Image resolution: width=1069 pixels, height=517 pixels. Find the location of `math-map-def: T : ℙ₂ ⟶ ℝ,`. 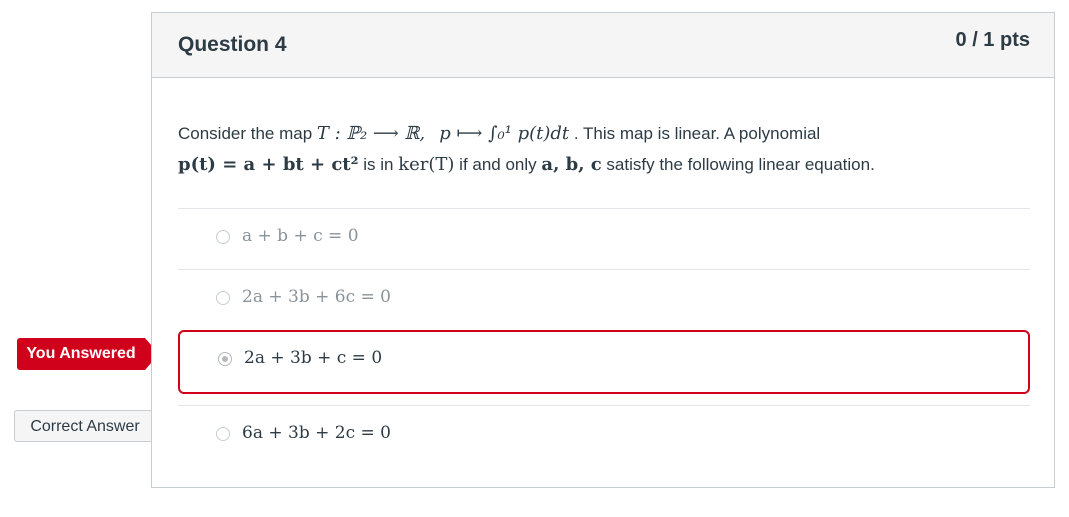

math-map-def: T : ℙ₂ ⟶ ℝ, is located at coordinates (371, 133).